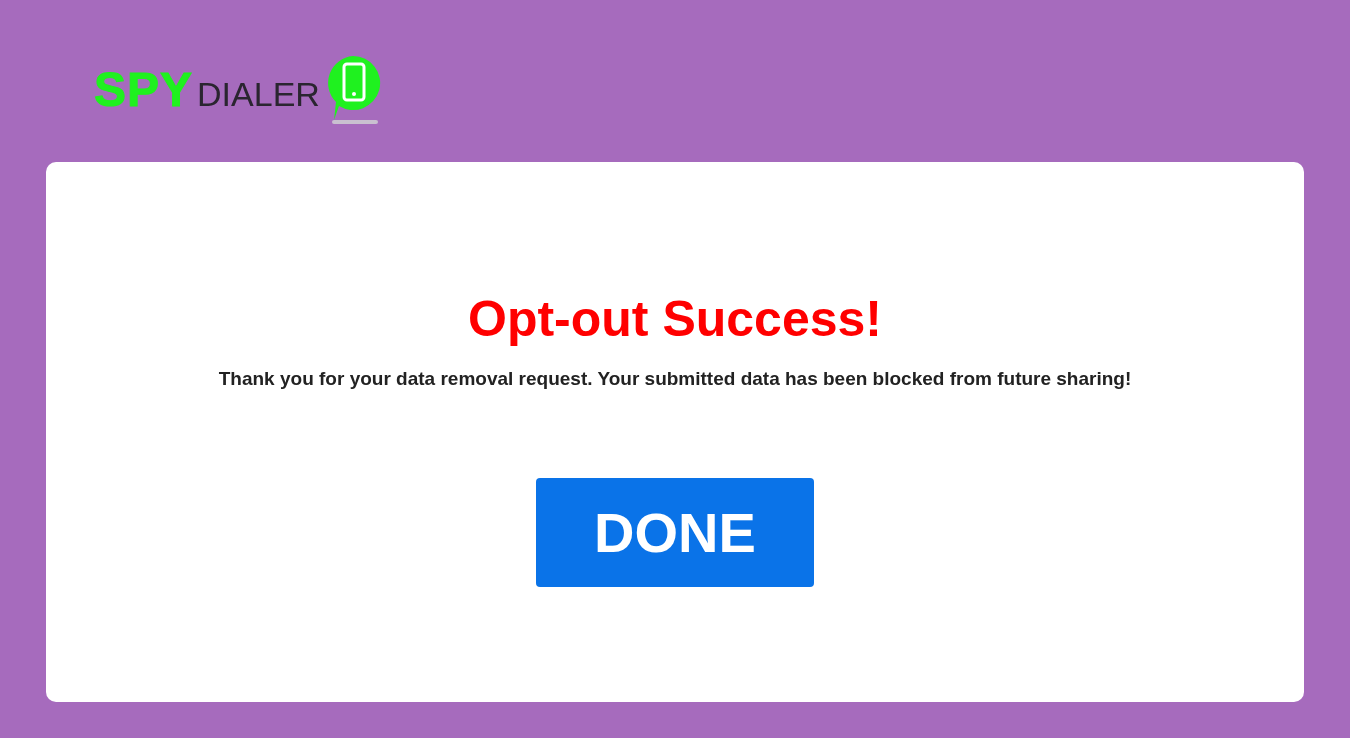 The height and width of the screenshot is (738, 1350). What do you see at coordinates (144, 90) in the screenshot?
I see `logo-text: SPY` at bounding box center [144, 90].